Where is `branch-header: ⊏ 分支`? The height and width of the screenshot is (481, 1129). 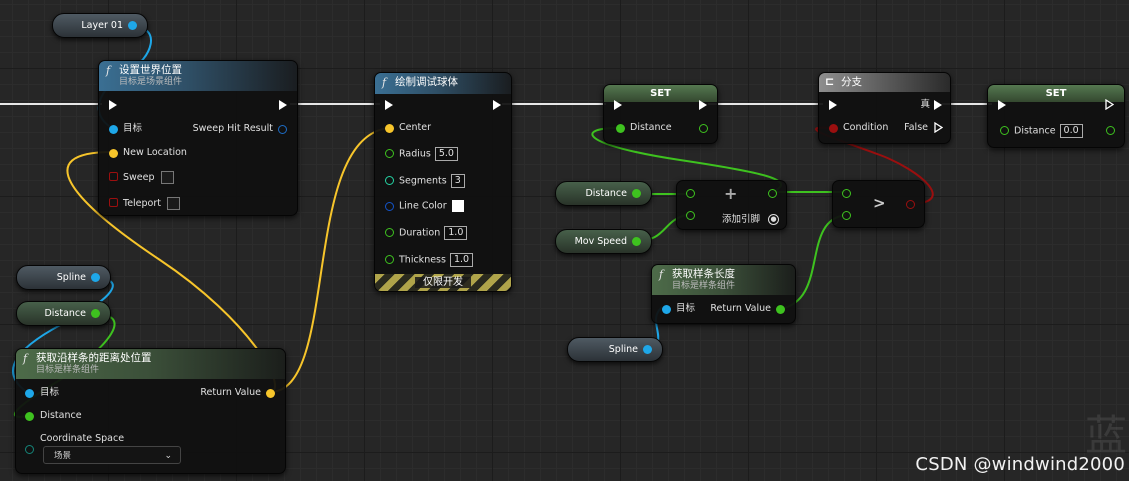
branch-header: ⊏ 分支 is located at coordinates (884, 82).